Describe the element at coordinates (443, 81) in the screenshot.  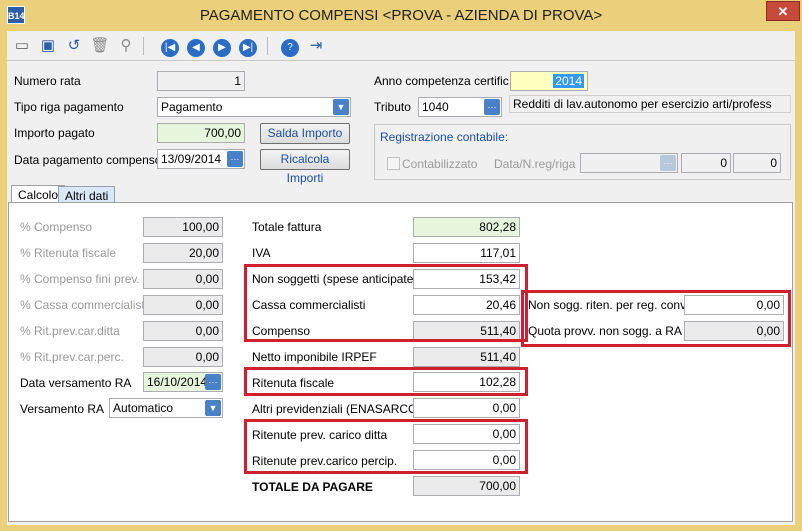
I see `anno-competenza-label: Anno competenza certific.` at that location.